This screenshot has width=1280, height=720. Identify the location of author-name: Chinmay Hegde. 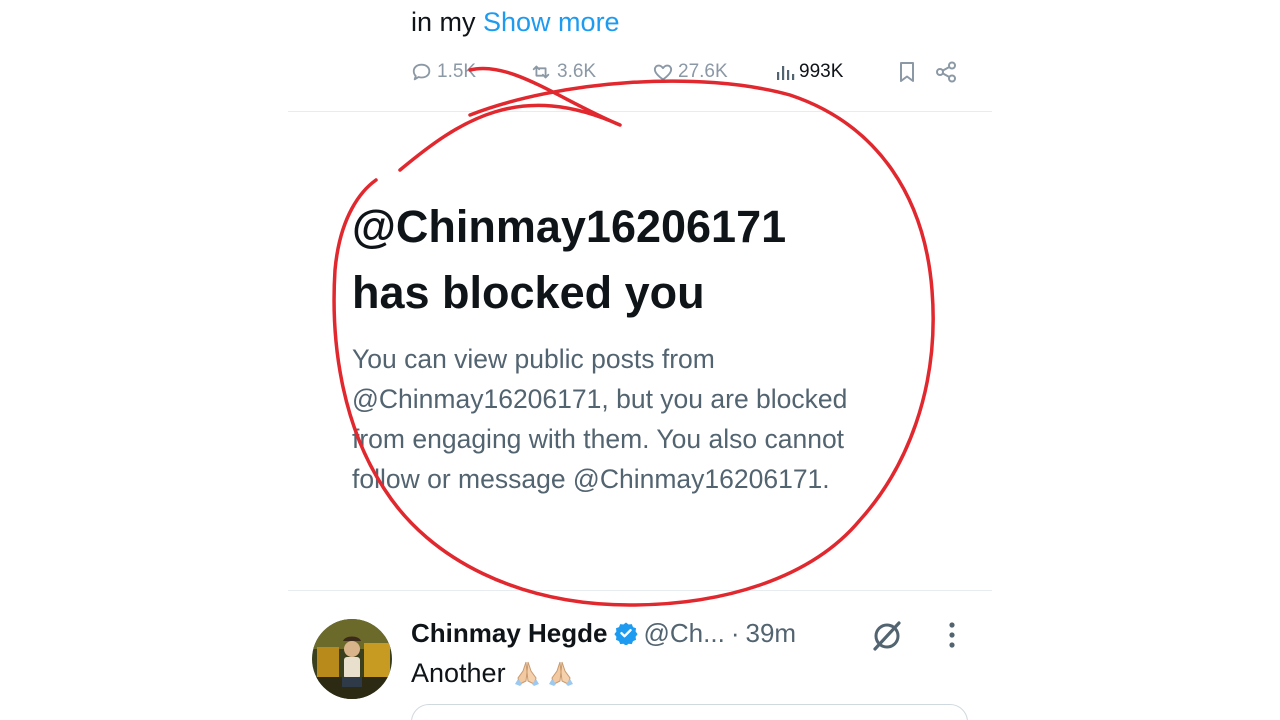
(509, 633).